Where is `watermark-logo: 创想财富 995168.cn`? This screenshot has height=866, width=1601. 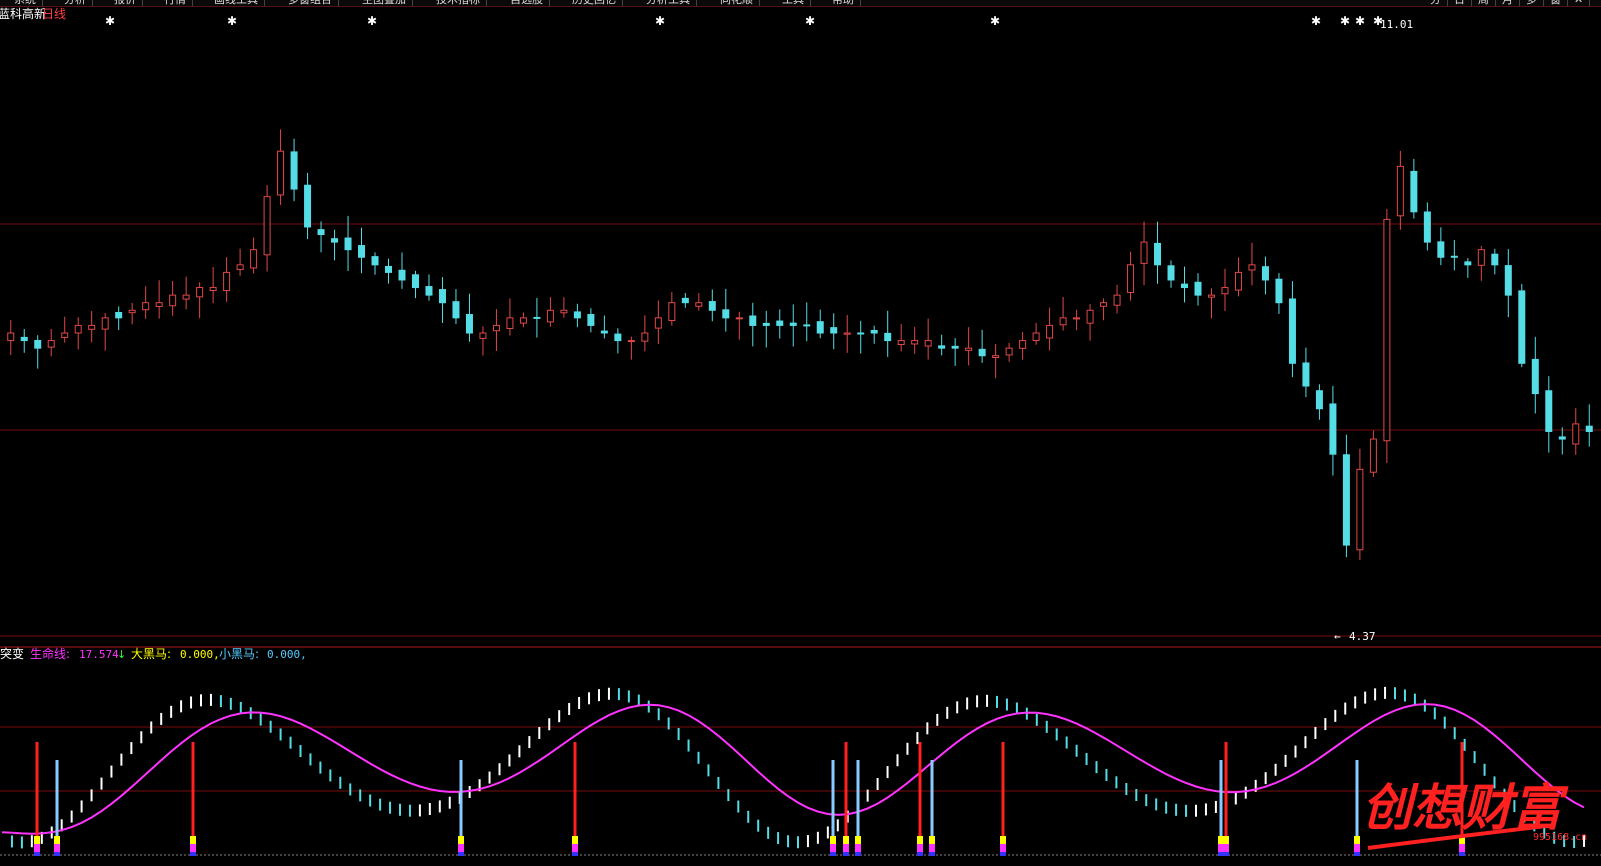 watermark-logo: 创想财富 995168.cn is located at coordinates (1474, 814).